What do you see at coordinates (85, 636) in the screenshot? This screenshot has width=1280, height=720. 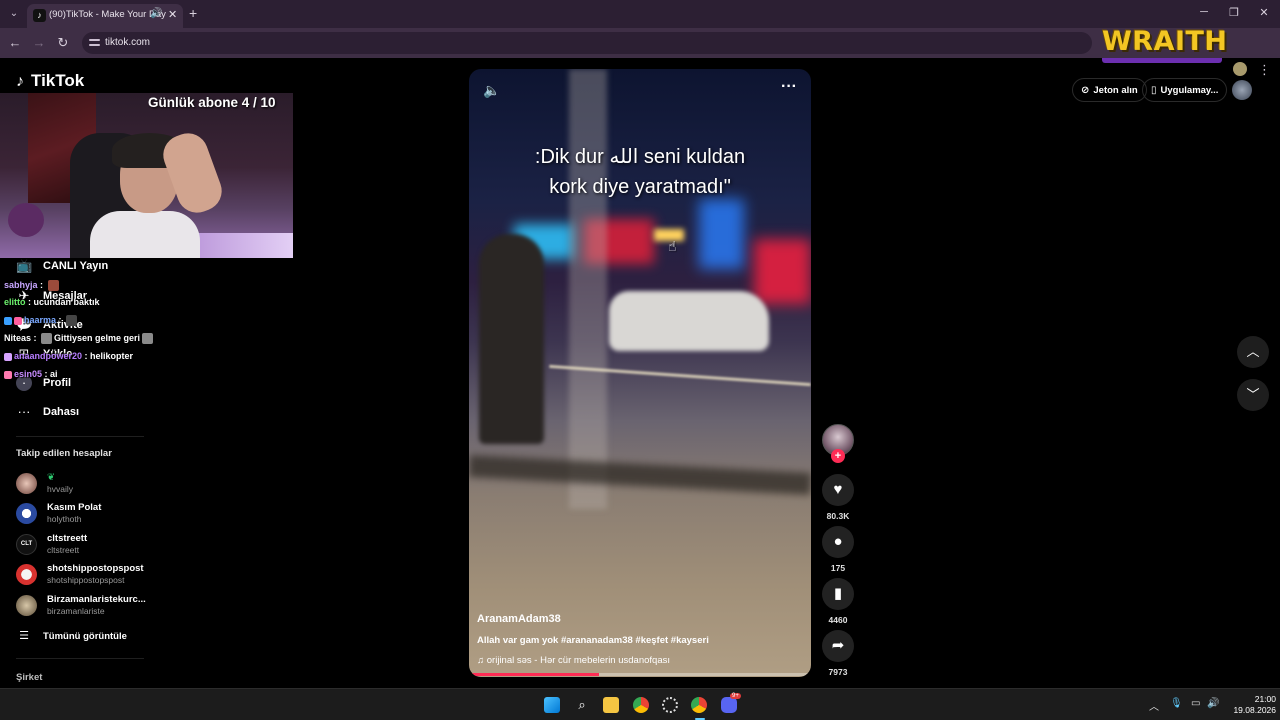 I see `see-all-label: Tümünü görüntüle` at bounding box center [85, 636].